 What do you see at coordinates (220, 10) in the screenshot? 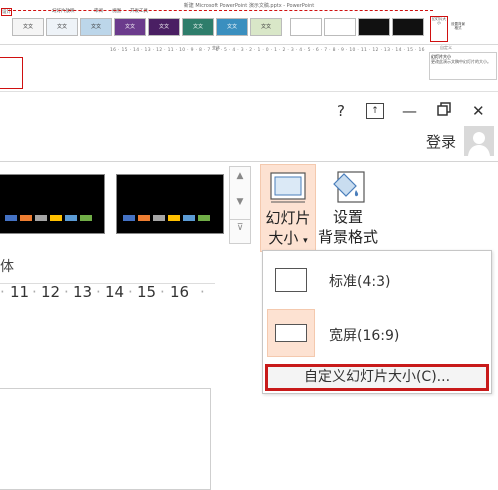
I see `guide-arrow-line` at bounding box center [220, 10].